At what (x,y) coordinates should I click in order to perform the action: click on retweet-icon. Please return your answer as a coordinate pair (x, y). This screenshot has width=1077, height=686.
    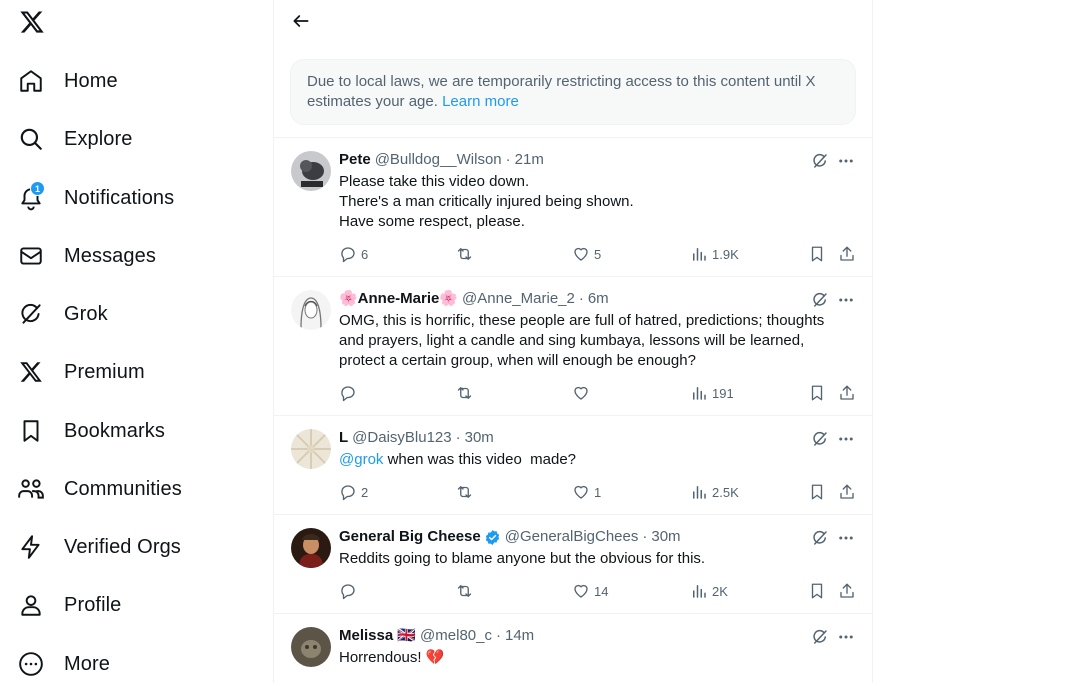
    Looking at the image, I should click on (464, 254).